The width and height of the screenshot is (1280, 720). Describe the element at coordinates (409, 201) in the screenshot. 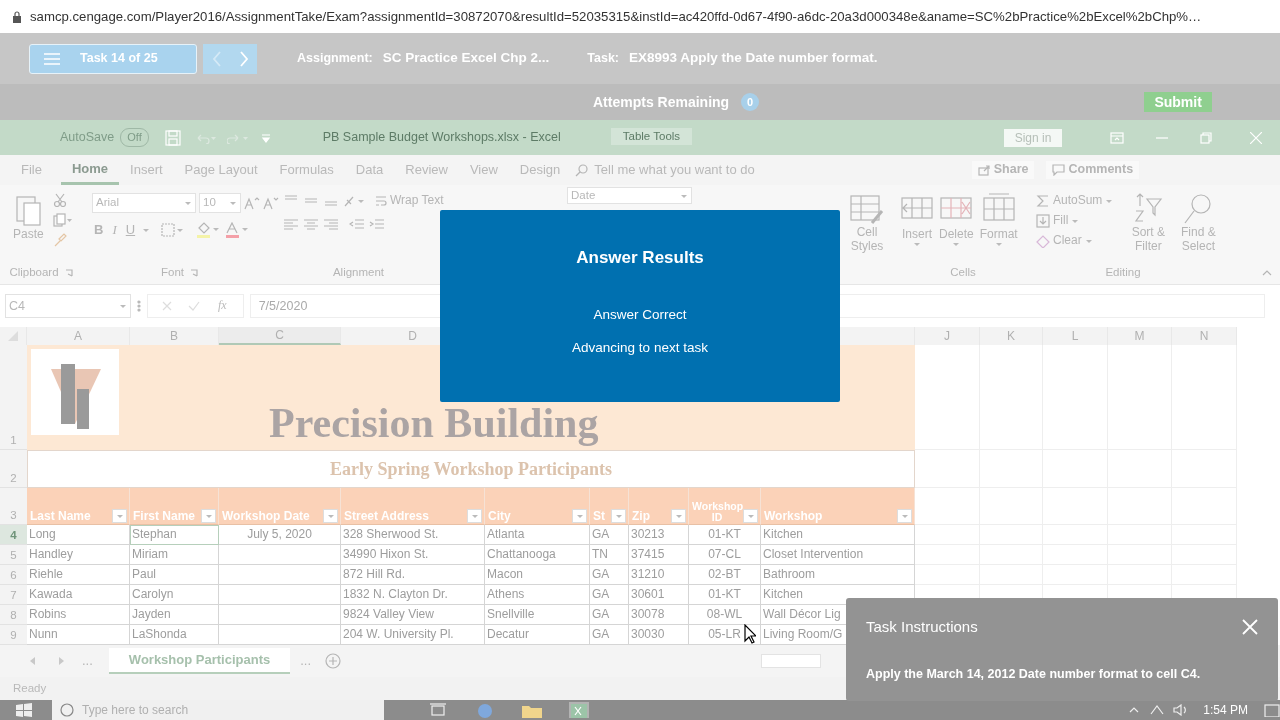

I see `wrap-text-button: Wrap Text` at that location.